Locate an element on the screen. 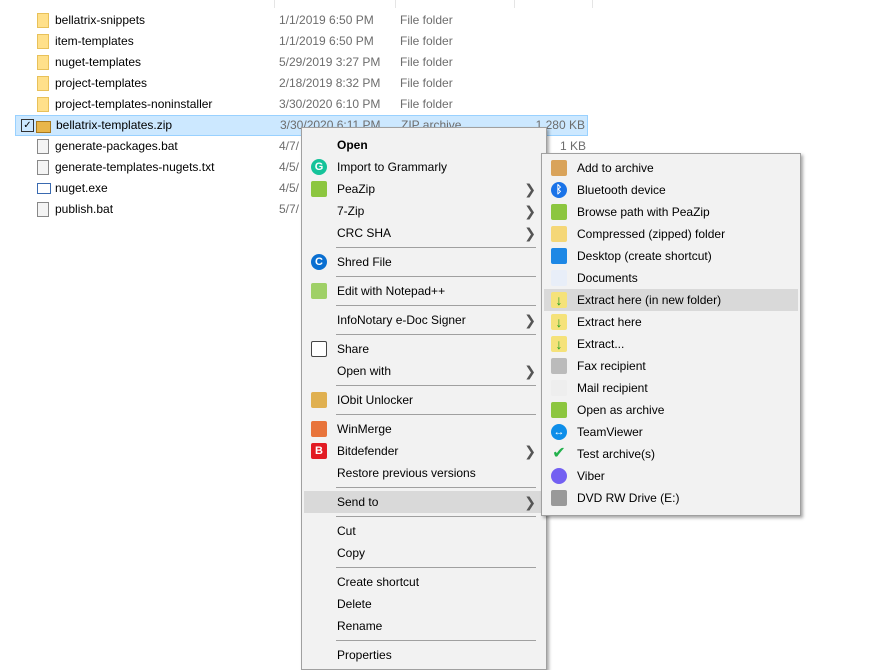  menu-item-open: Open is located at coordinates (424, 145).